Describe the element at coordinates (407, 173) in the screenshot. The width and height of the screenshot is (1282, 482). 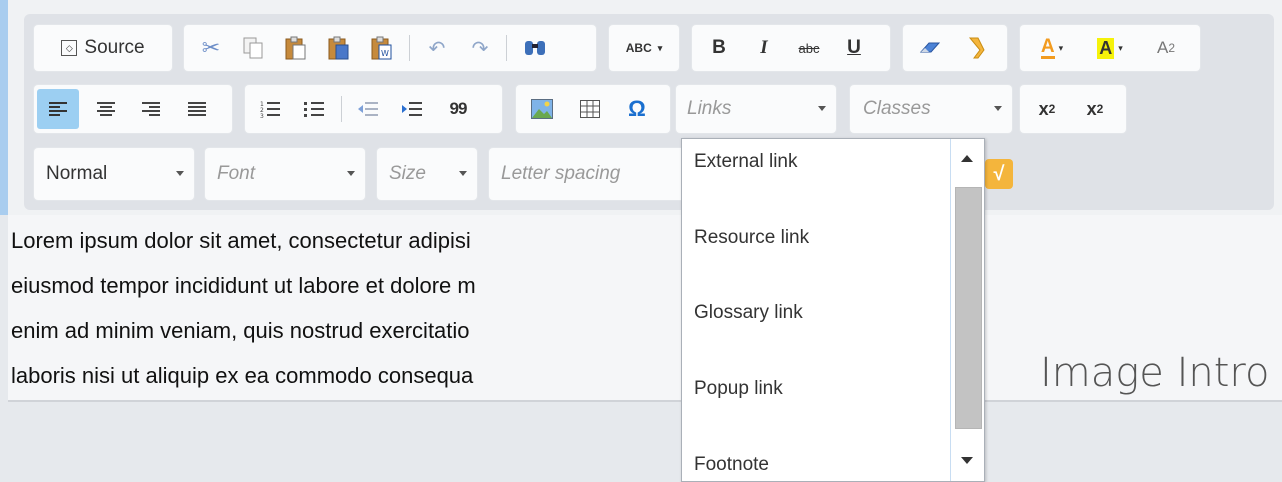
I see `size-placeholder: Size` at that location.